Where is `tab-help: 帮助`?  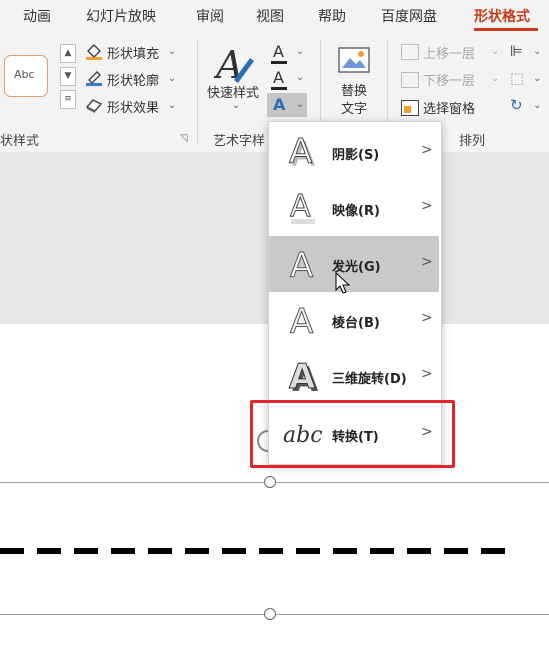
tab-help: 帮助 is located at coordinates (332, 16).